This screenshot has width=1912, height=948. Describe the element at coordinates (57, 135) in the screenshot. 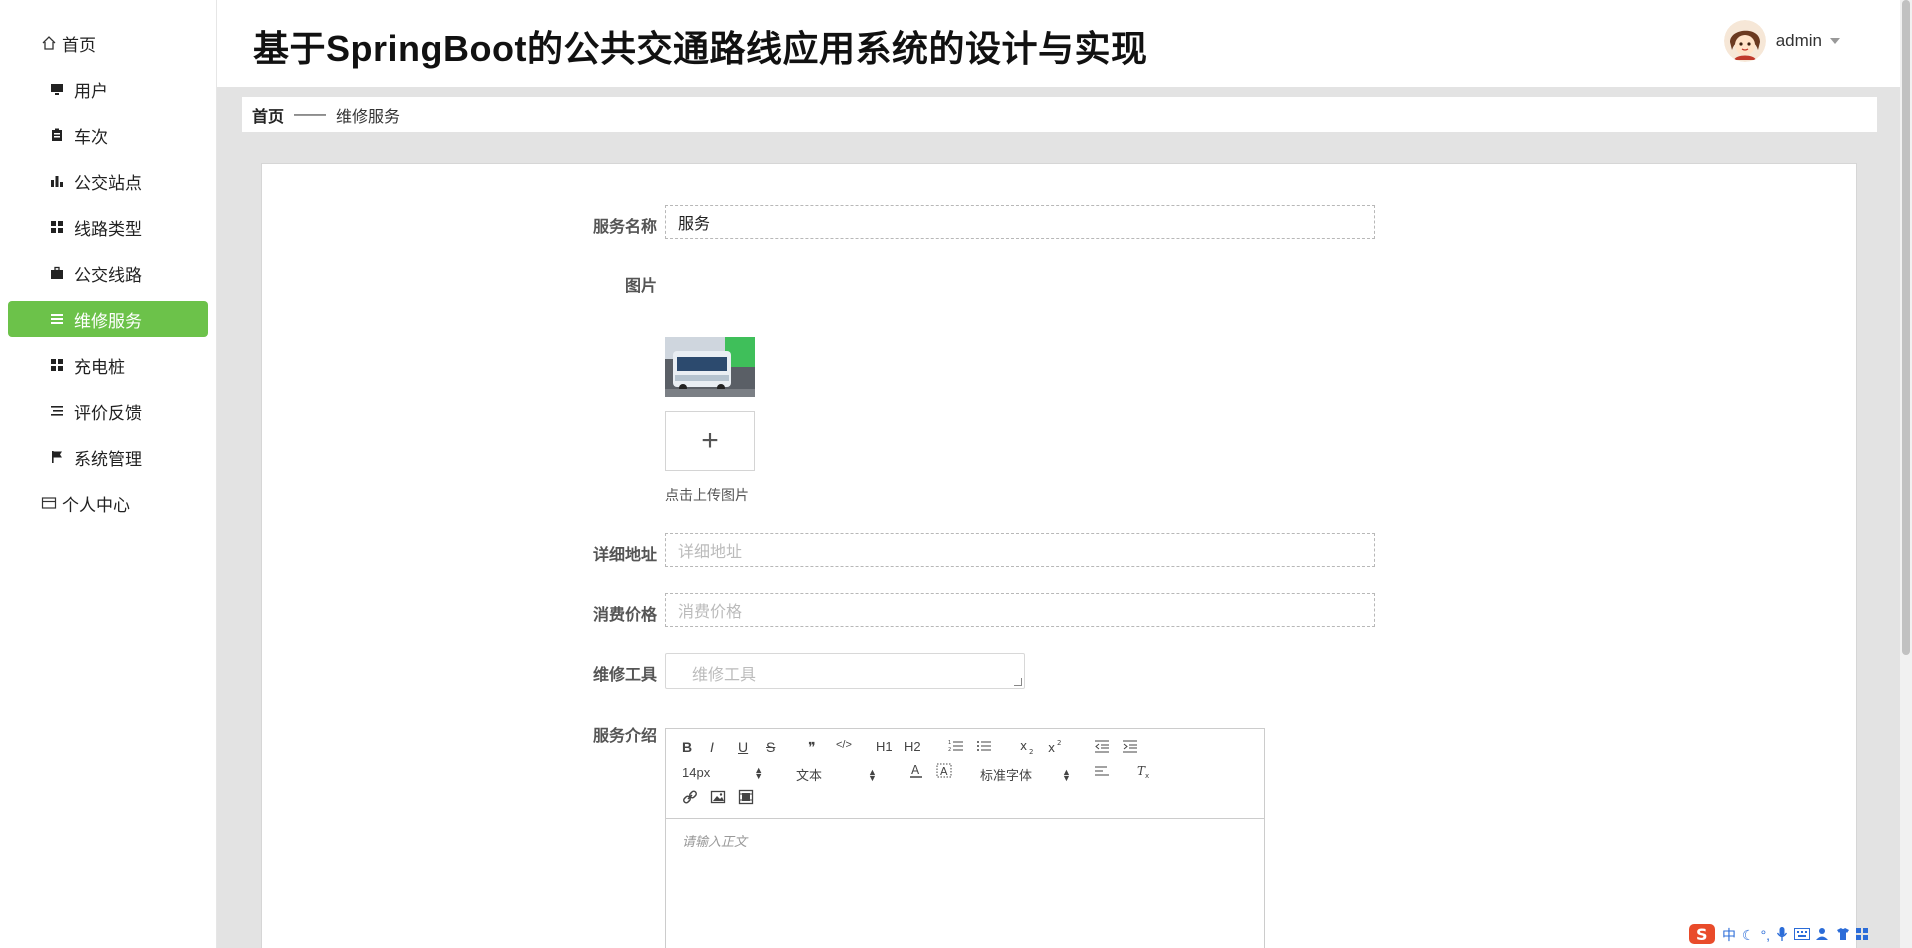

I see `clipboard-icon` at that location.